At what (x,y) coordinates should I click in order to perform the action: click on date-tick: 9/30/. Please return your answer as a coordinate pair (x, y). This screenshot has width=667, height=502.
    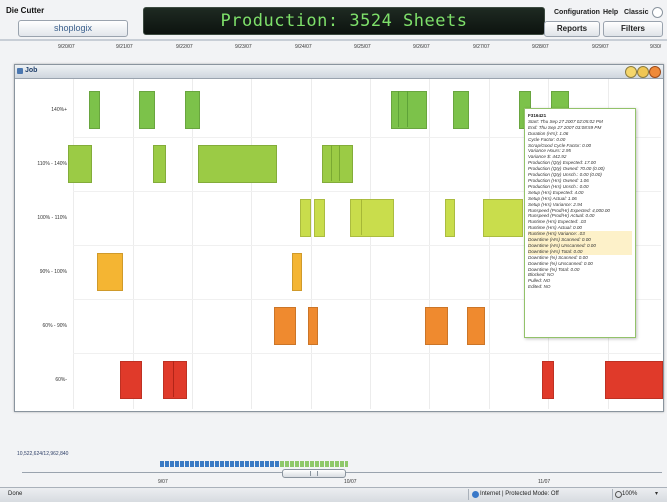
    Looking at the image, I should click on (656, 47).